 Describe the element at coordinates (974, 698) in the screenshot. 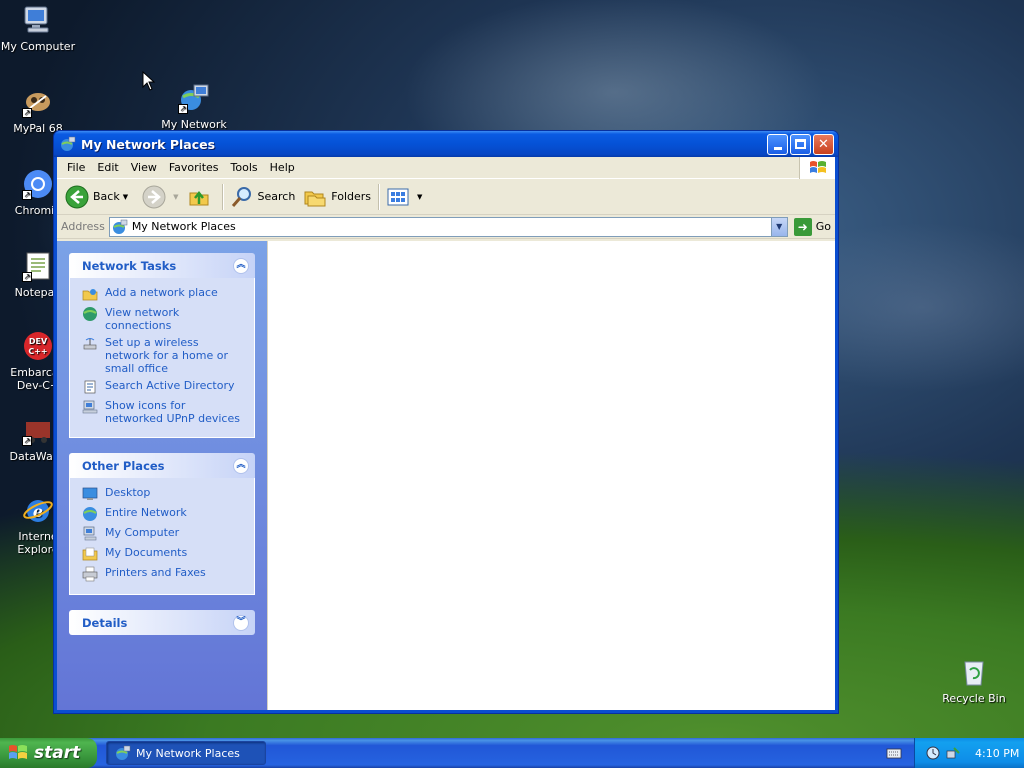

I see `desktop-icon-label: Recycle Bin` at that location.